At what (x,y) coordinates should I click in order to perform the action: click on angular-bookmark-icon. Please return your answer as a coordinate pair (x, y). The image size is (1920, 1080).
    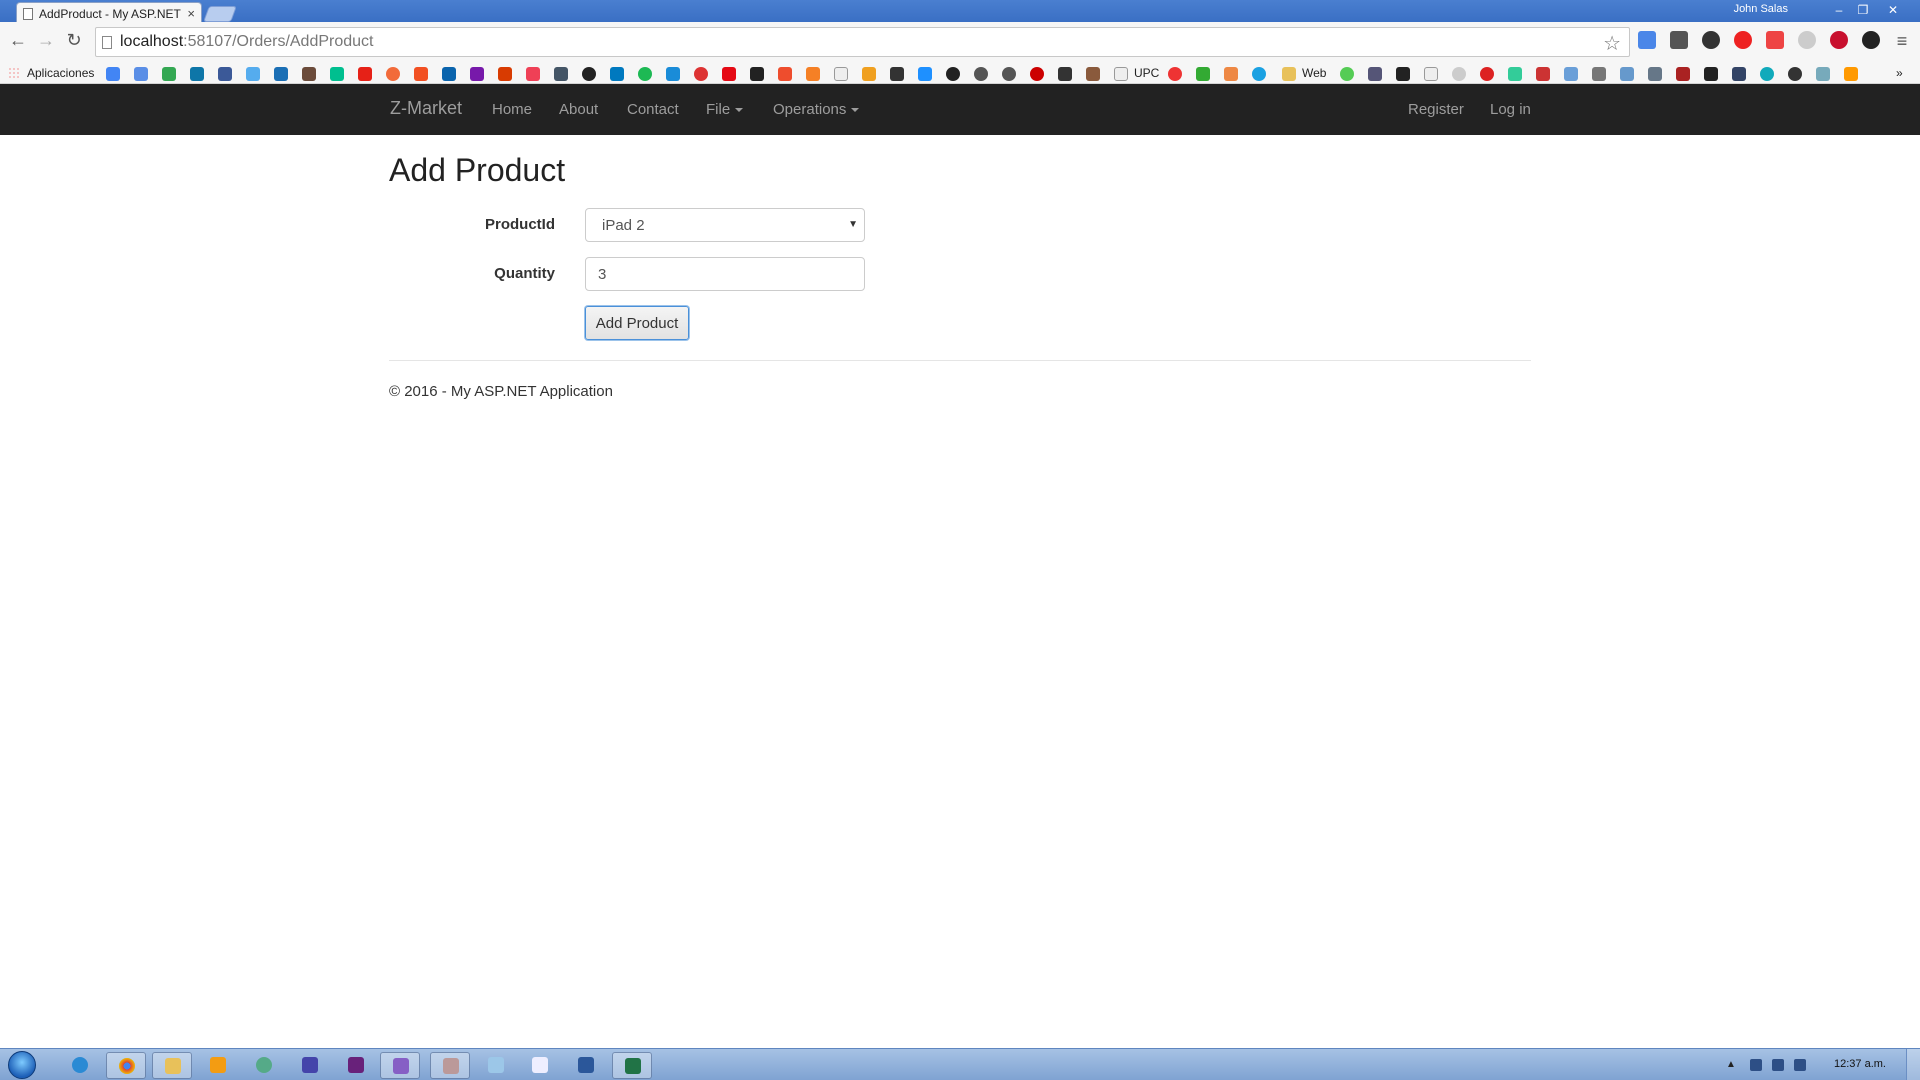
    Looking at the image, I should click on (1487, 74).